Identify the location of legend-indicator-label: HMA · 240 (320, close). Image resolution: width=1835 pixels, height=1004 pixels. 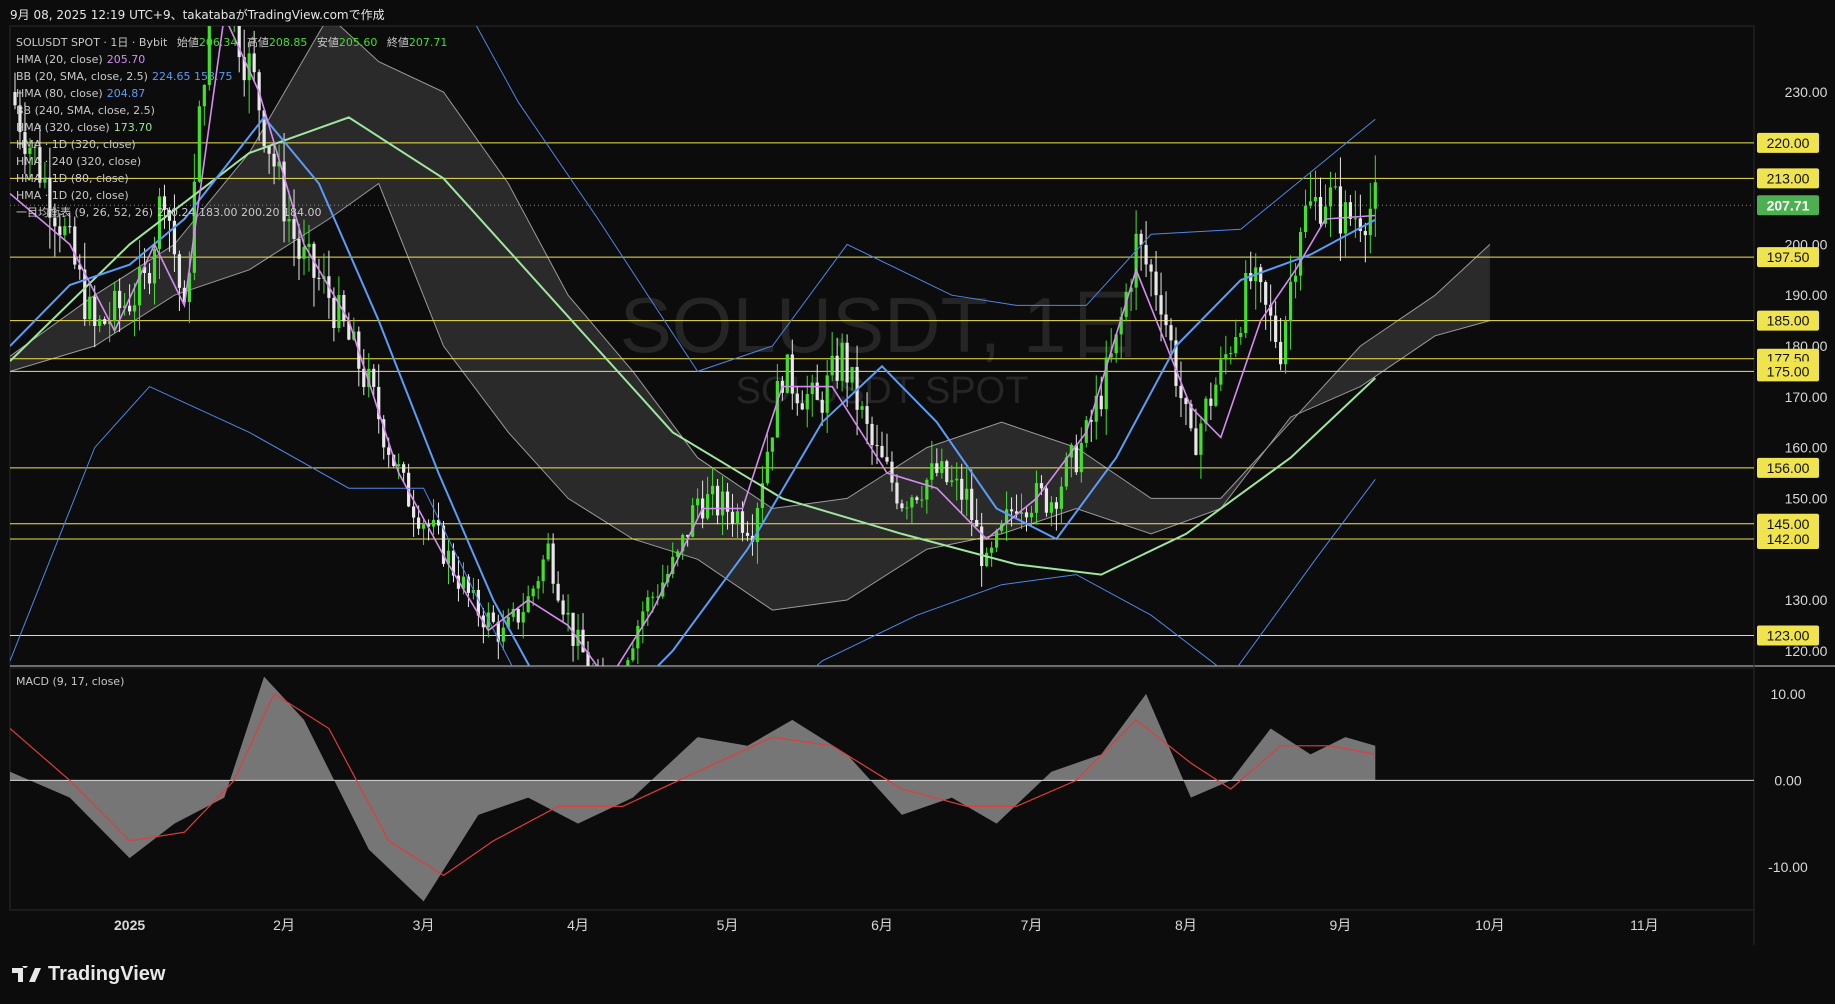
(79, 161).